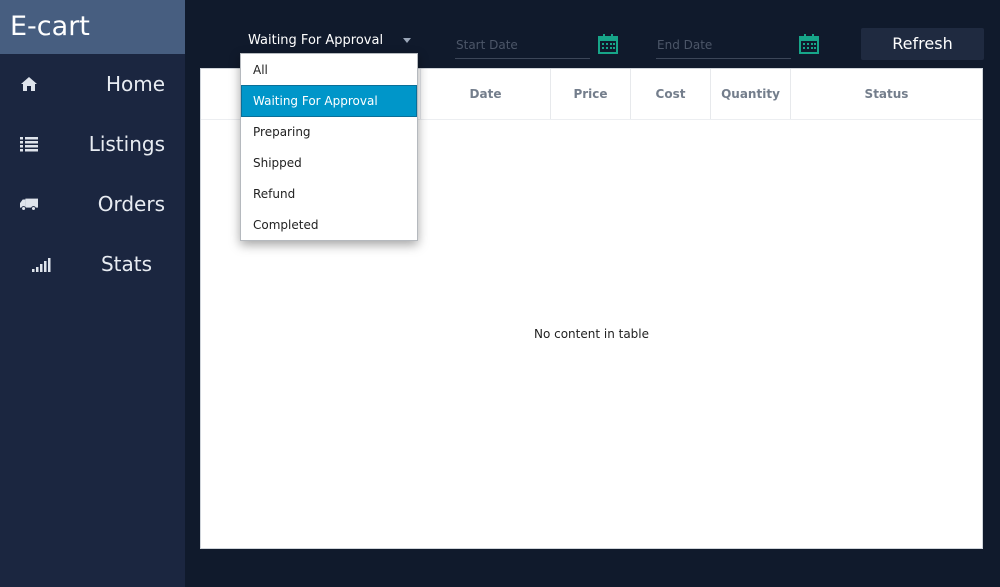 The height and width of the screenshot is (587, 1000). Describe the element at coordinates (751, 94) in the screenshot. I see `column-header-quantity: Quantity` at that location.